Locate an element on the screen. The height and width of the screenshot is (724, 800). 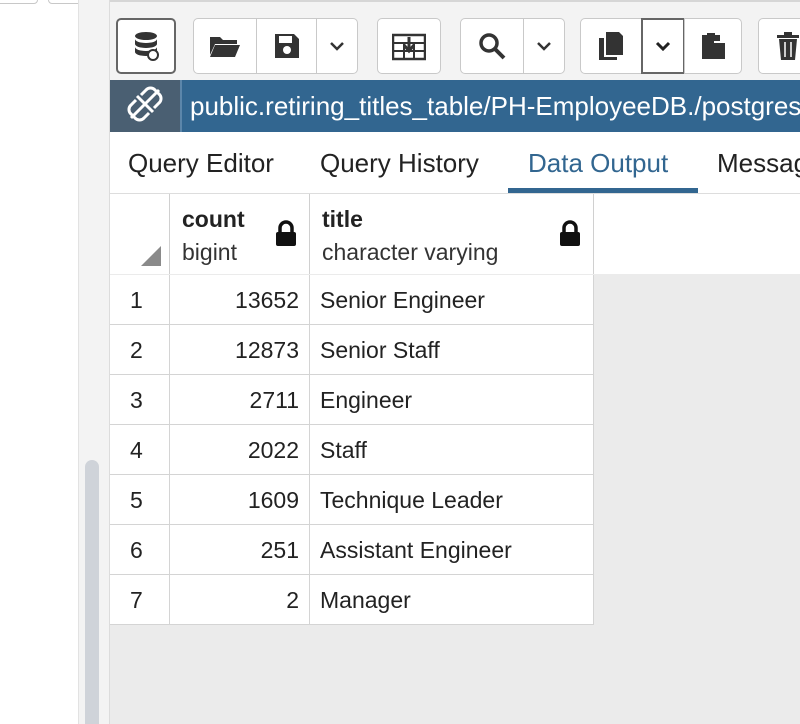
paste-icon is located at coordinates (713, 46).